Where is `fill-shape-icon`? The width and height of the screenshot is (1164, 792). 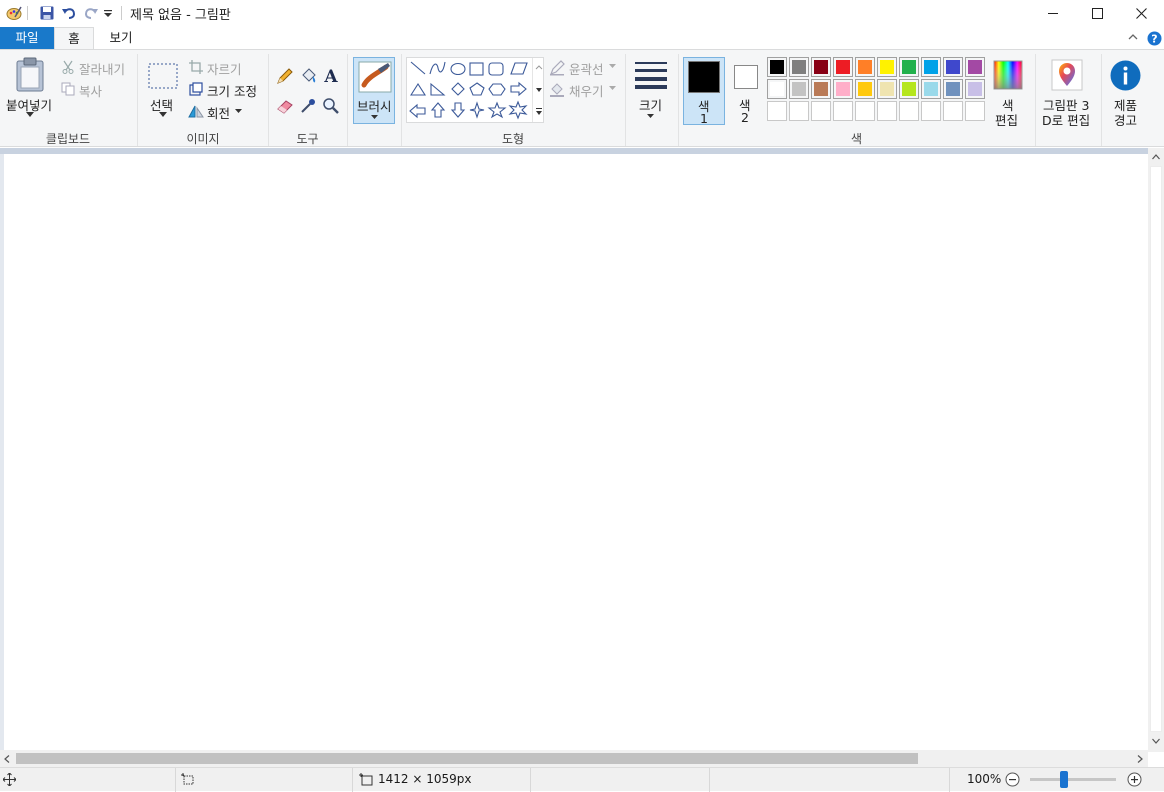
fill-shape-icon is located at coordinates (557, 90).